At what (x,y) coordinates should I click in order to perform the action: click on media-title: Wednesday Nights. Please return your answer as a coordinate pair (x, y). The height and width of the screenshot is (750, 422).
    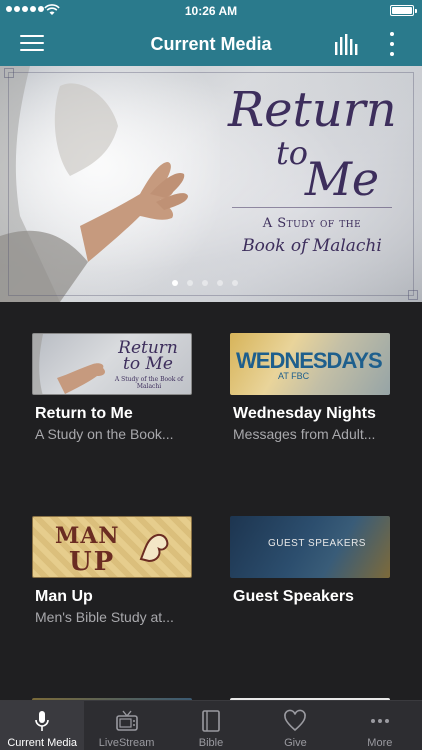
    Looking at the image, I should click on (304, 413).